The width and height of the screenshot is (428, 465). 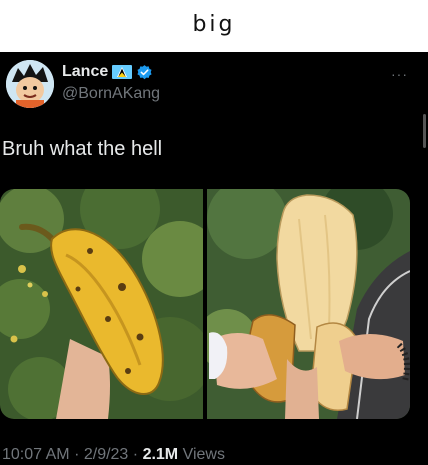 I want to click on avatar, so click(x=30, y=84).